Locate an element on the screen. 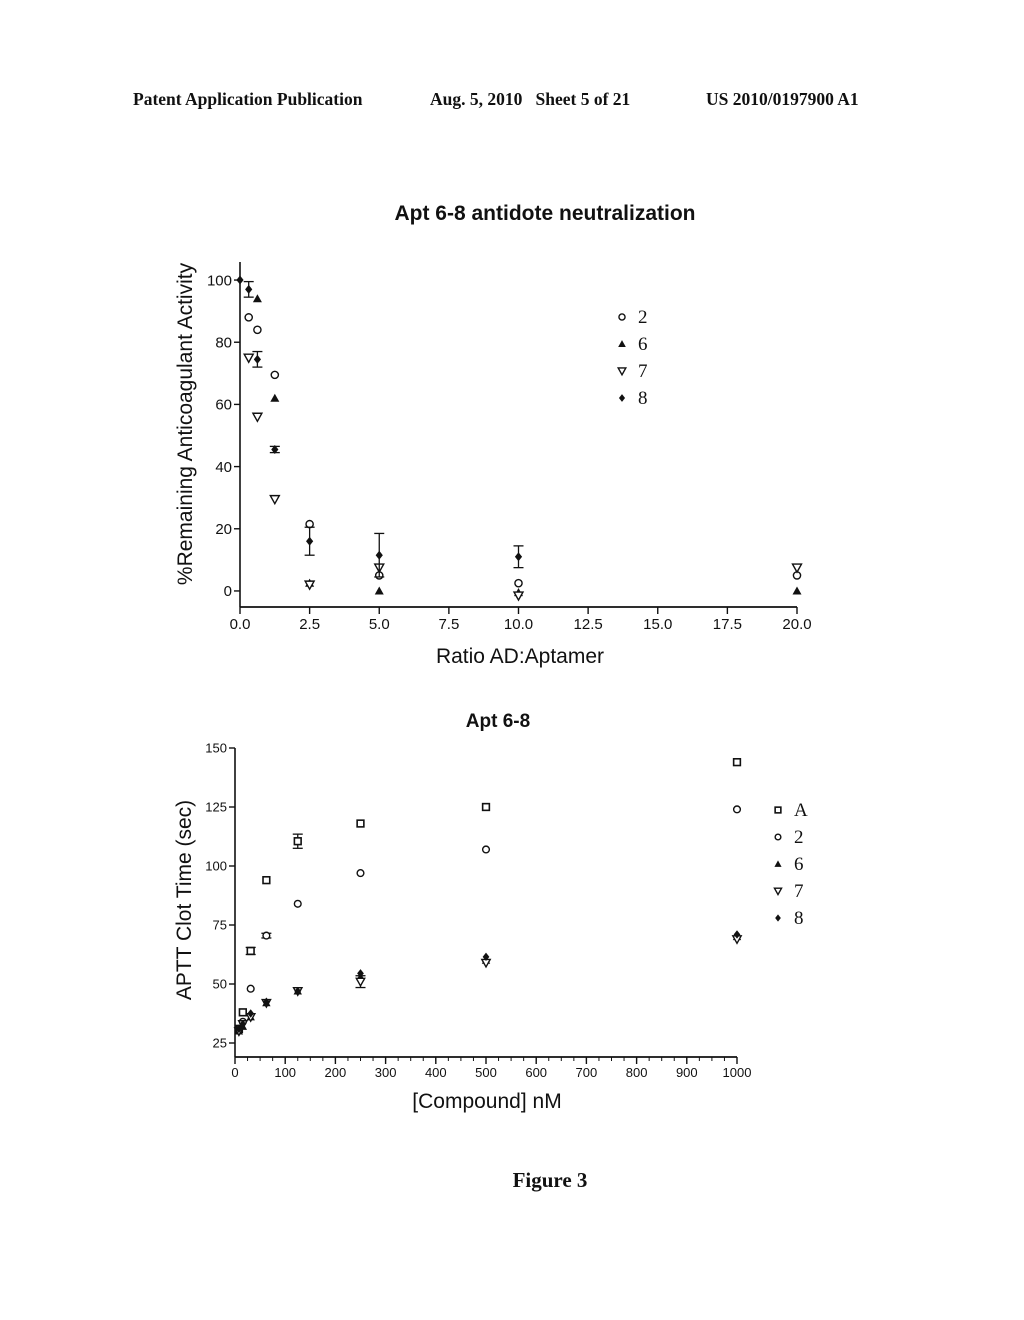 This screenshot has width=1024, height=1320. chart-title: Apt 6-8 is located at coordinates (498, 721).